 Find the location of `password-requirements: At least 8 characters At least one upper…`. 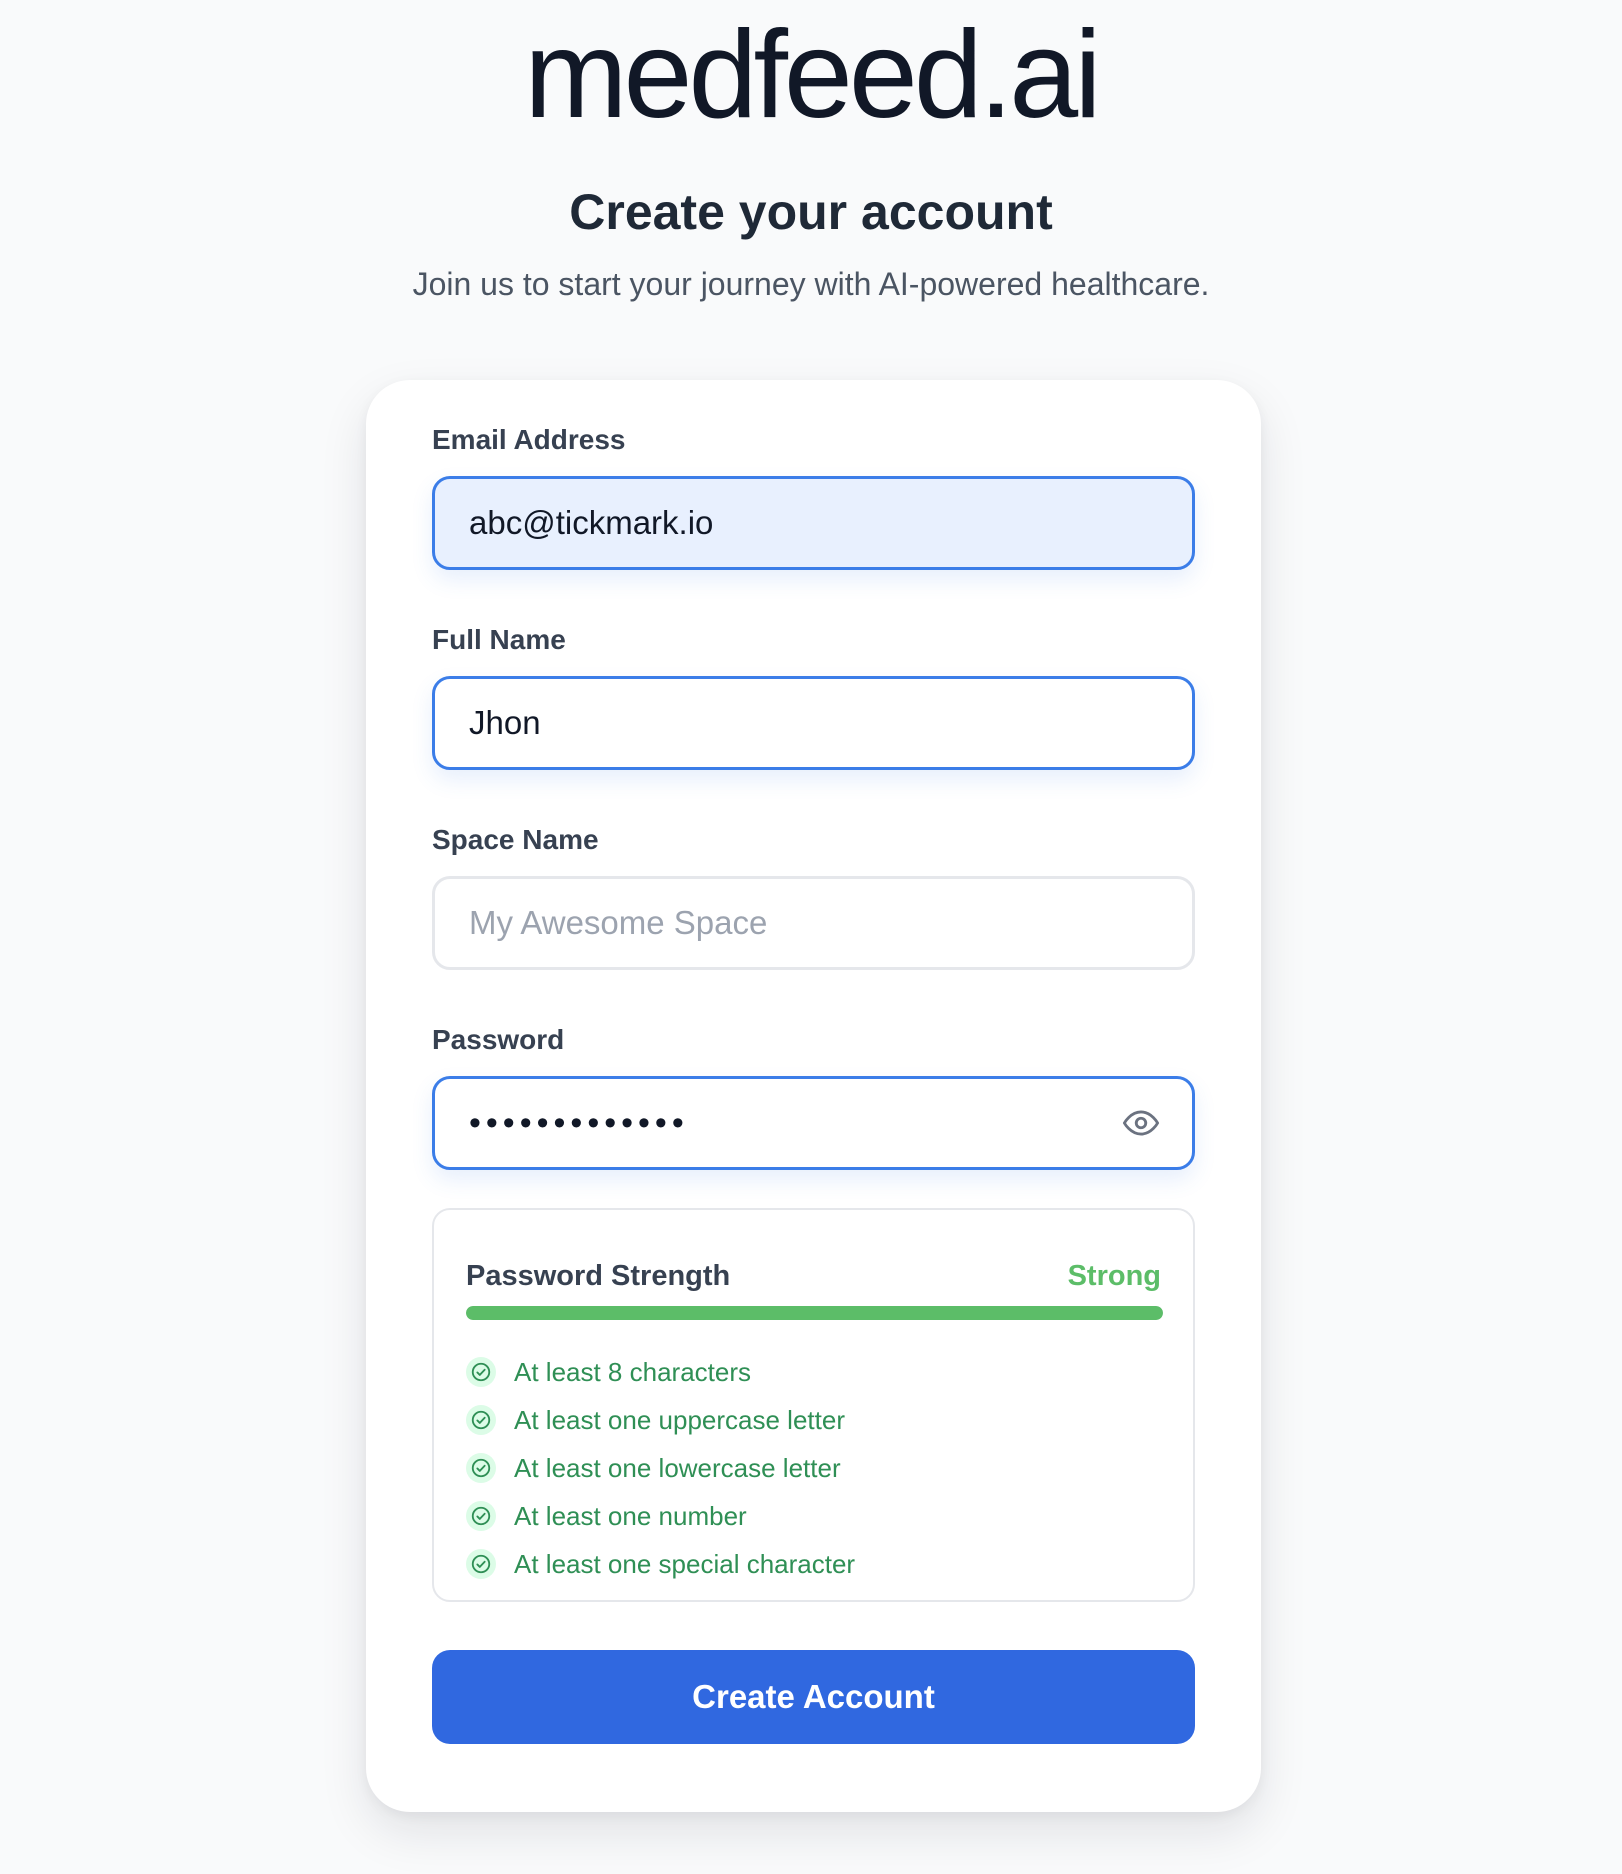

password-requirements: At least 8 characters At least one upper… is located at coordinates (660, 1468).